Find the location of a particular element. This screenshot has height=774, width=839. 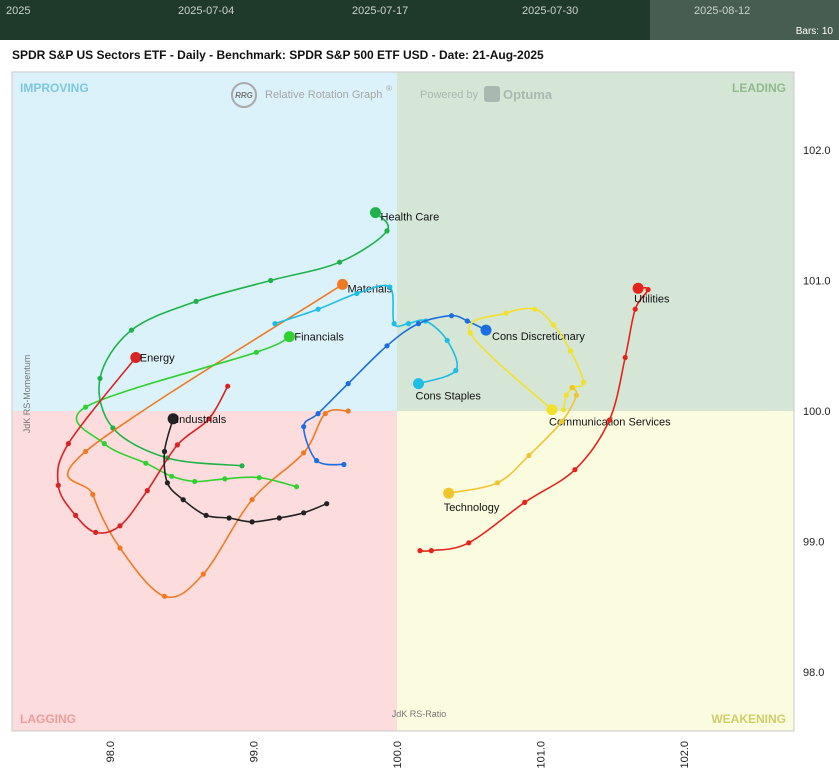

series-label: Financials is located at coordinates (319, 338).